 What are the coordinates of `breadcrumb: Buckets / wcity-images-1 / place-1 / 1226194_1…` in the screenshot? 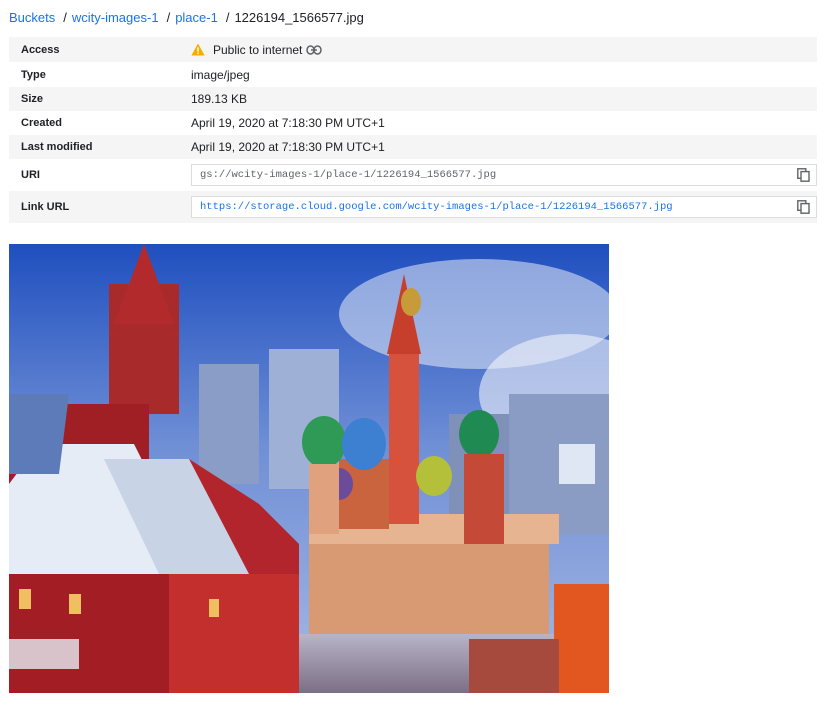 It's located at (186, 18).